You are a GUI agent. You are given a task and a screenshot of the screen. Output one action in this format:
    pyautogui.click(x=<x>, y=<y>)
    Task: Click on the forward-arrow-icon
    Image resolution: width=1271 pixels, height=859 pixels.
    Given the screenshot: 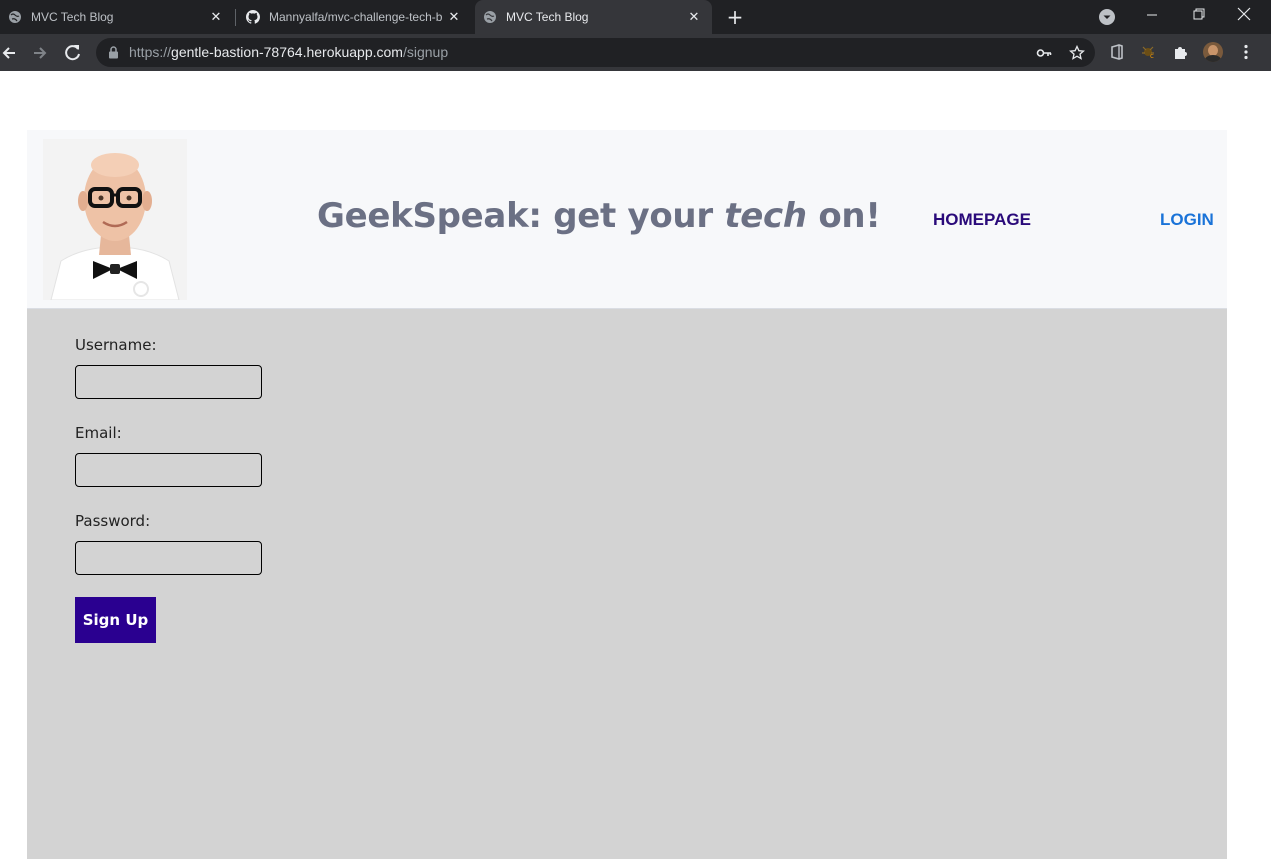 What is the action you would take?
    pyautogui.click(x=41, y=53)
    